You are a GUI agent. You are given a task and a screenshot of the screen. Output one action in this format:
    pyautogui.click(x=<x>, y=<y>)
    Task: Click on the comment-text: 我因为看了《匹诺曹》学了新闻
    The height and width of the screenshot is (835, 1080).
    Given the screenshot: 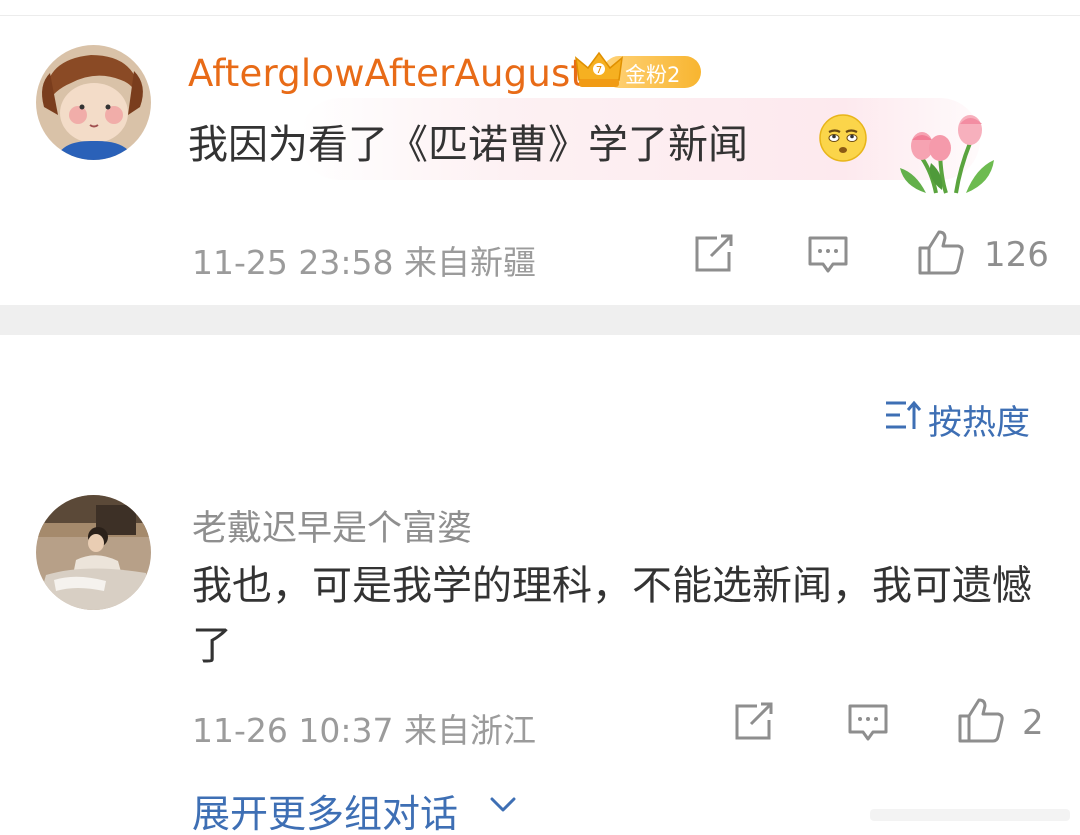 What is the action you would take?
    pyautogui.click(x=468, y=145)
    